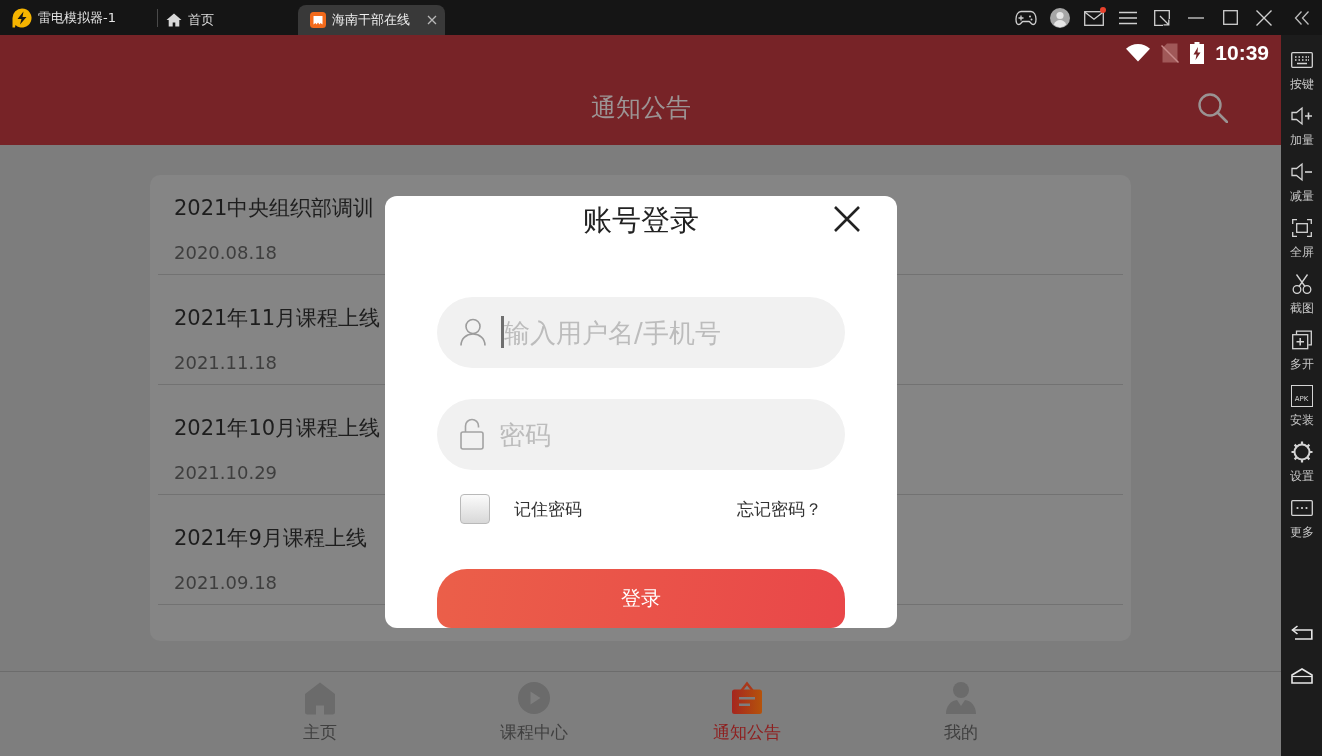 The image size is (1322, 756). Describe the element at coordinates (1301, 133) in the screenshot. I see `sidebar-button: 加量` at that location.